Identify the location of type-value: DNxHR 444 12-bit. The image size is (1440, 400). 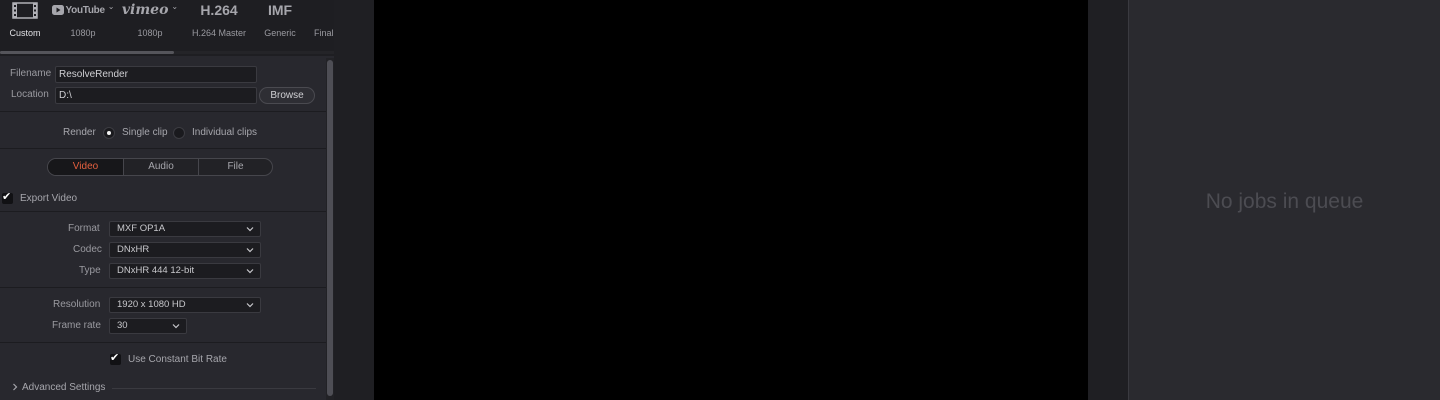
(156, 270).